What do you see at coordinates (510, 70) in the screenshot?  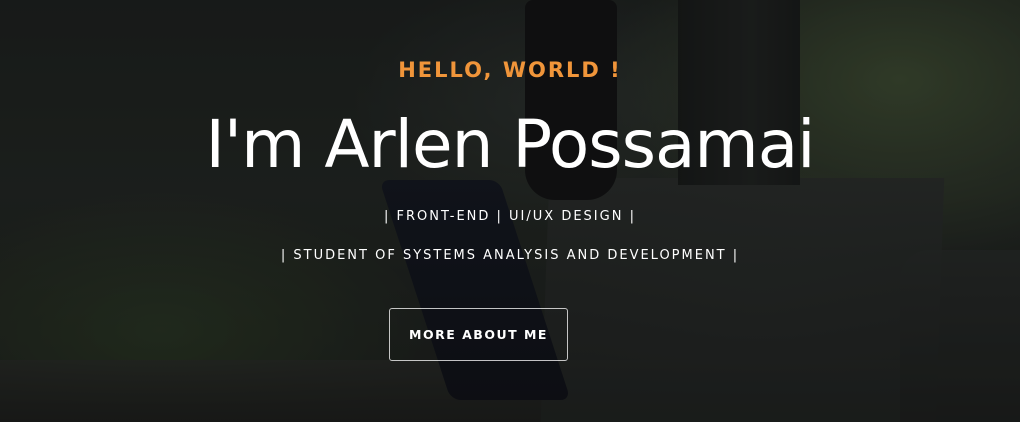 I see `hero-greeting: HELLO, WORLD !` at bounding box center [510, 70].